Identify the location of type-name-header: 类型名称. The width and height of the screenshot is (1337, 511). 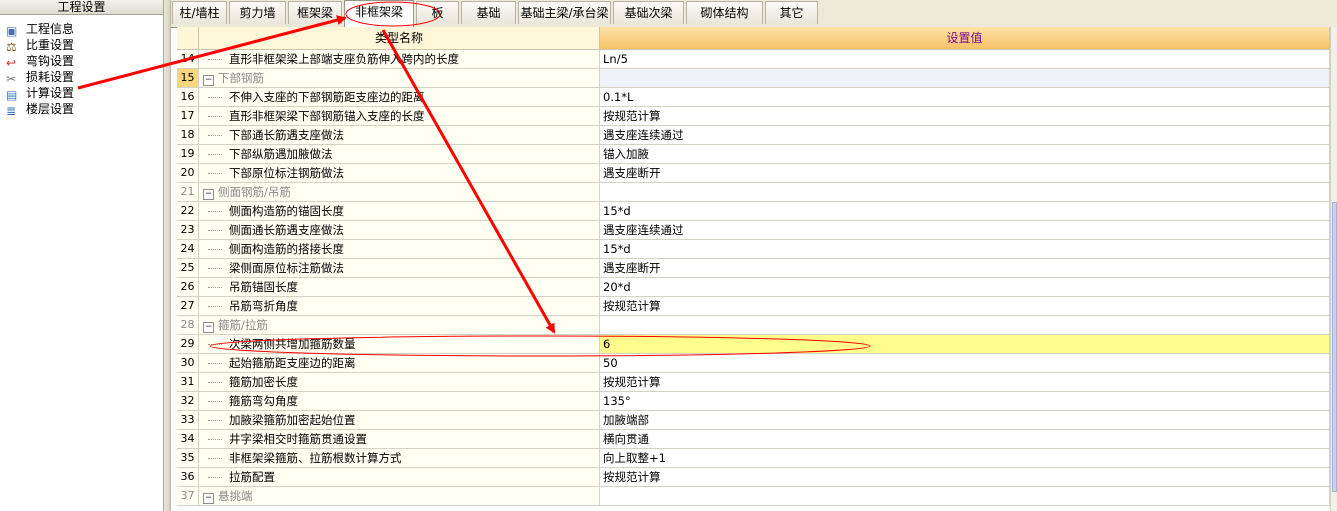
(399, 38).